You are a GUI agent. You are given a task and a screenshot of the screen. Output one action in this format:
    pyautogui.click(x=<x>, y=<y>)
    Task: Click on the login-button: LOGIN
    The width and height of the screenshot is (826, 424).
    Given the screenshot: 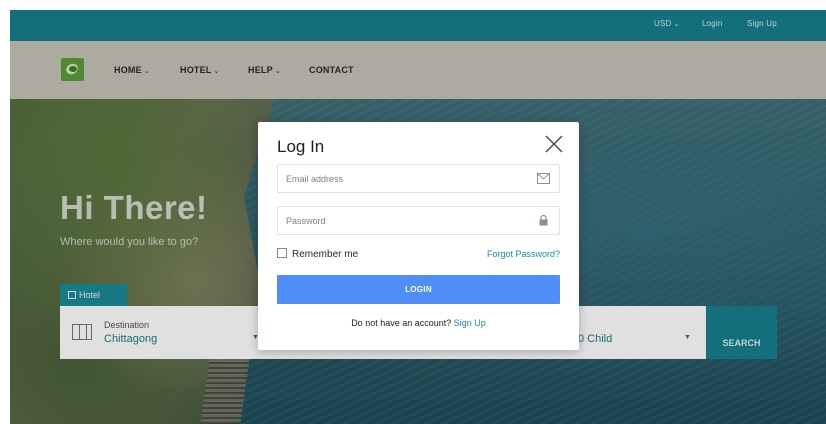 What is the action you would take?
    pyautogui.click(x=418, y=289)
    